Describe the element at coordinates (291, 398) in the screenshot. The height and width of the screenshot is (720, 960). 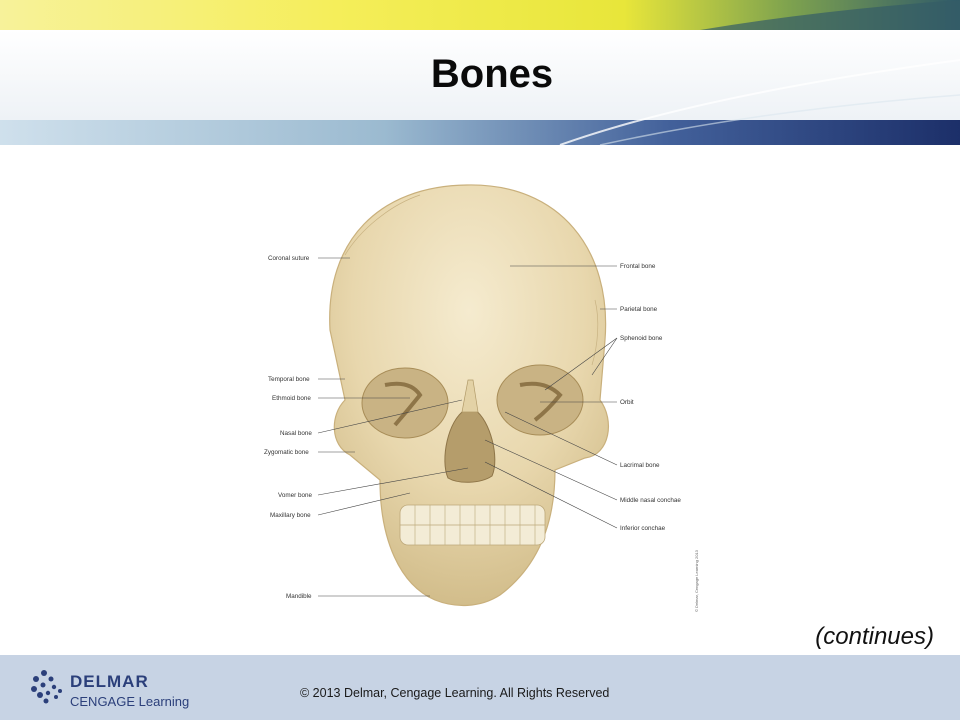
I see `label-ethmoid-bone: Ethmoid bone` at that location.